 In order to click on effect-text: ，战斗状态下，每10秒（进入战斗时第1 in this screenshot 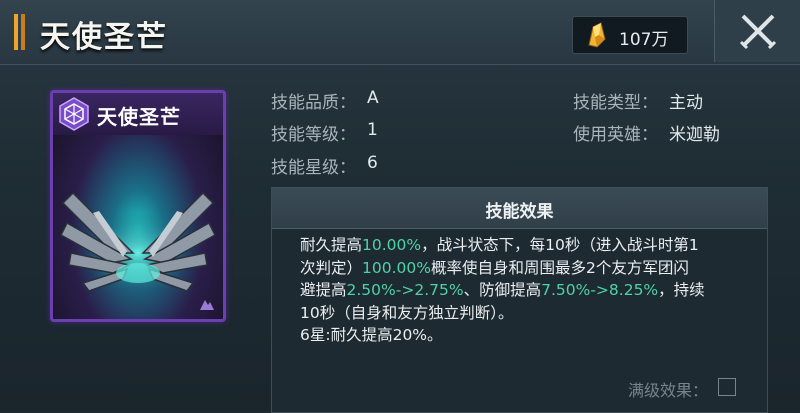, I will do `click(560, 245)`.